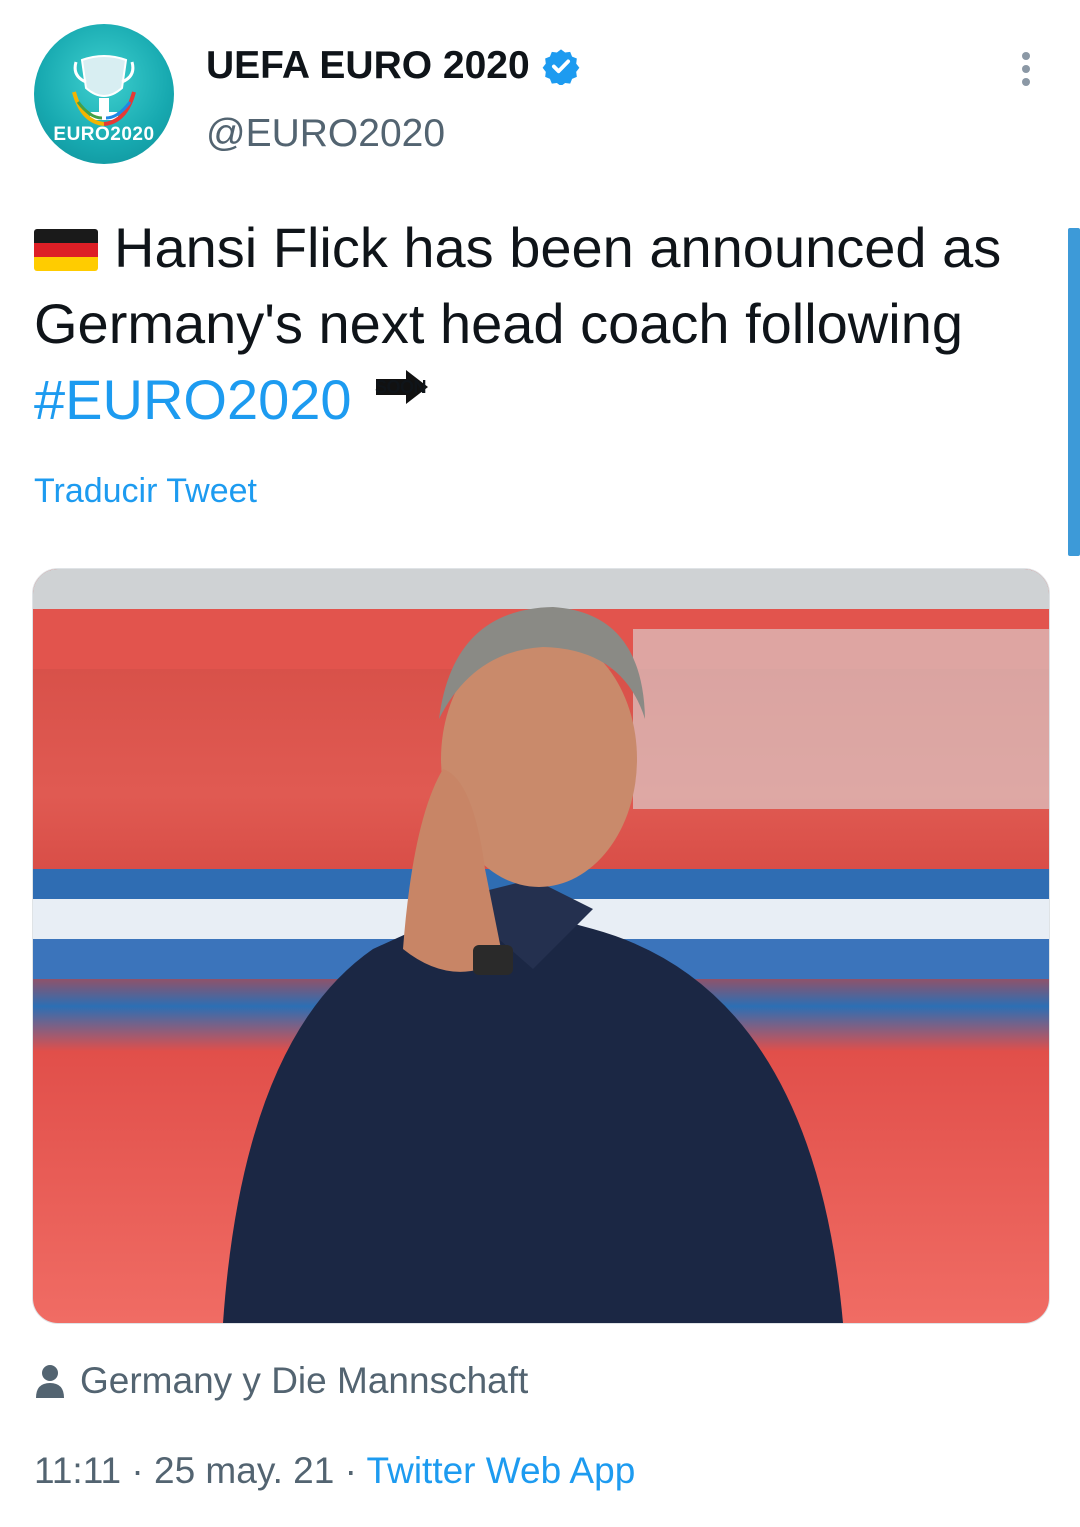 Image resolution: width=1080 pixels, height=1527 pixels. I want to click on scrollbar-thumb, so click(1074, 392).